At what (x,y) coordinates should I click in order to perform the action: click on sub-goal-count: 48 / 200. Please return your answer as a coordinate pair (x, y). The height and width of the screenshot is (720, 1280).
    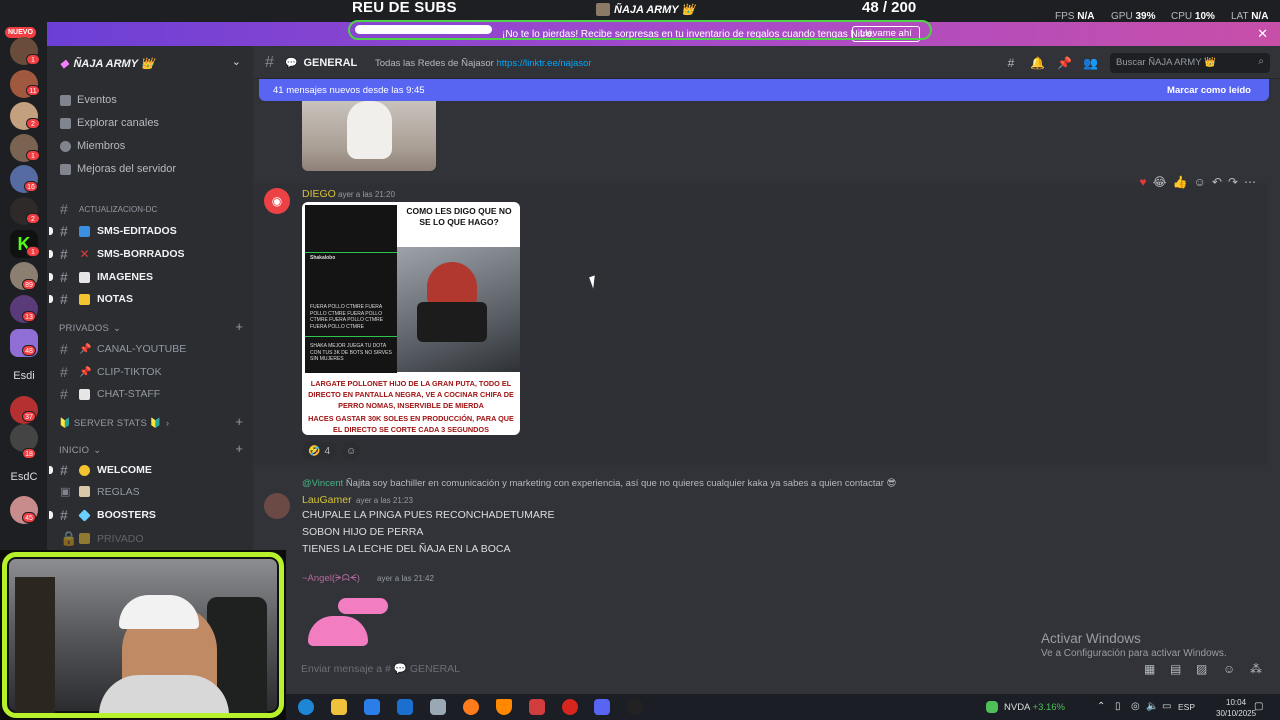
    Looking at the image, I should click on (889, 8).